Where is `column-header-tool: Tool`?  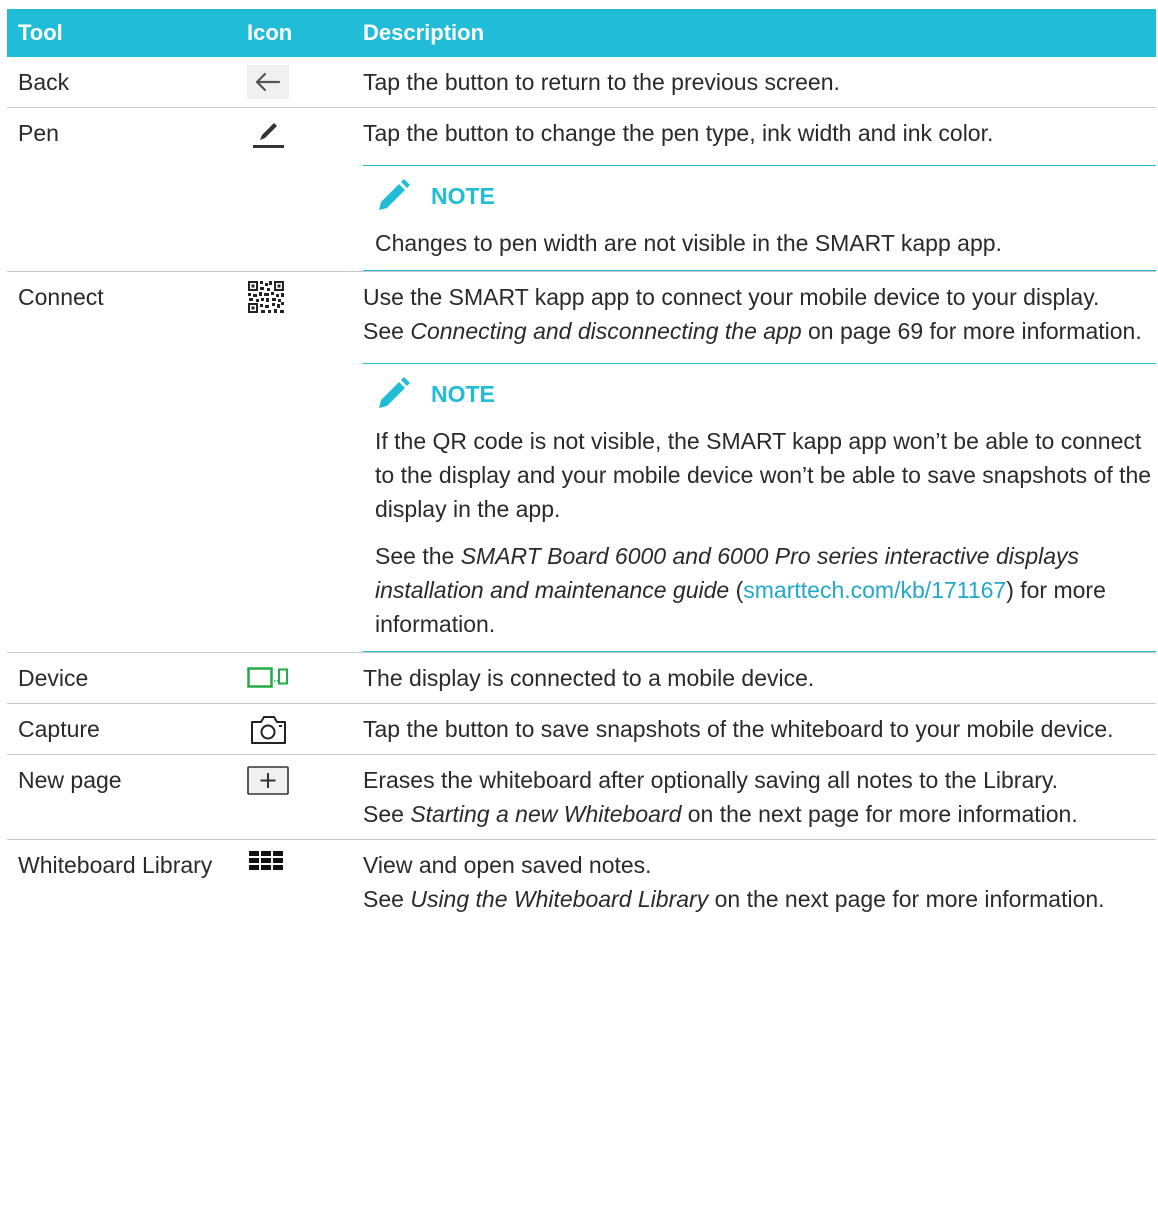
column-header-tool: Tool is located at coordinates (121, 33).